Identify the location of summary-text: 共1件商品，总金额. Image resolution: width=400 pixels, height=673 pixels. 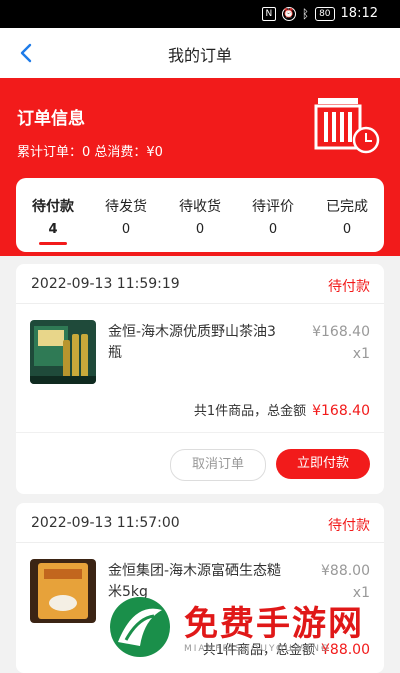
(250, 411).